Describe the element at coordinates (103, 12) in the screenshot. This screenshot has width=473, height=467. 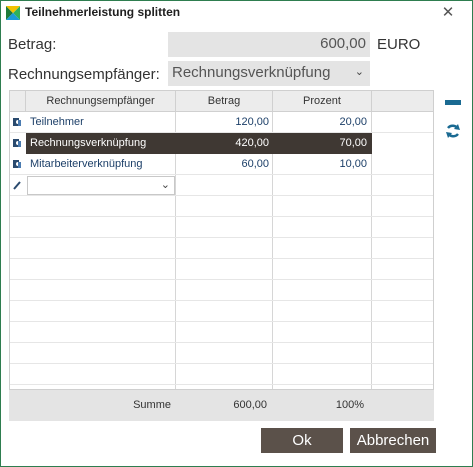
I see `window-title: Teilnehmerleistung splitten` at that location.